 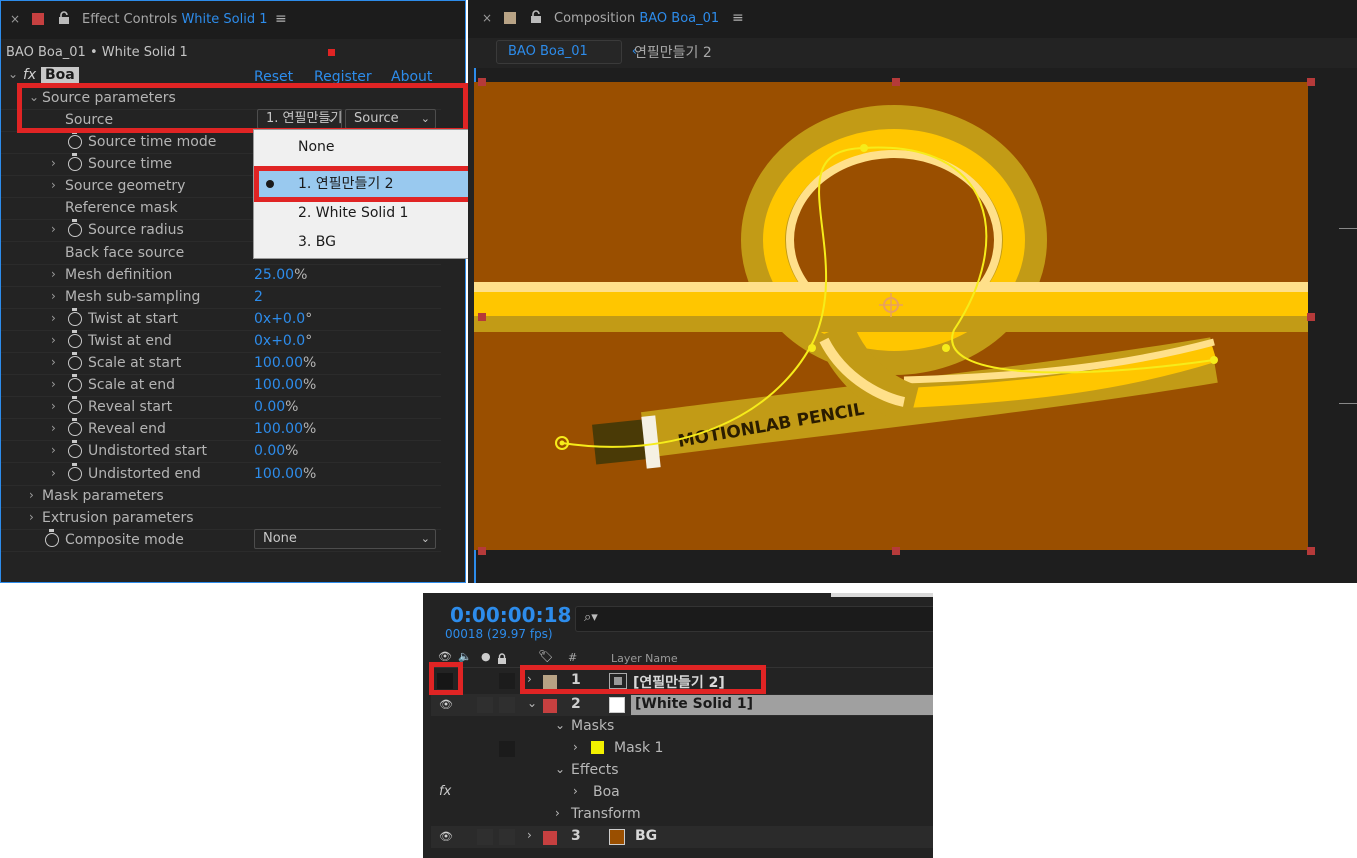 I want to click on property-group-effects: ⌄ Effects, so click(x=682, y=771).